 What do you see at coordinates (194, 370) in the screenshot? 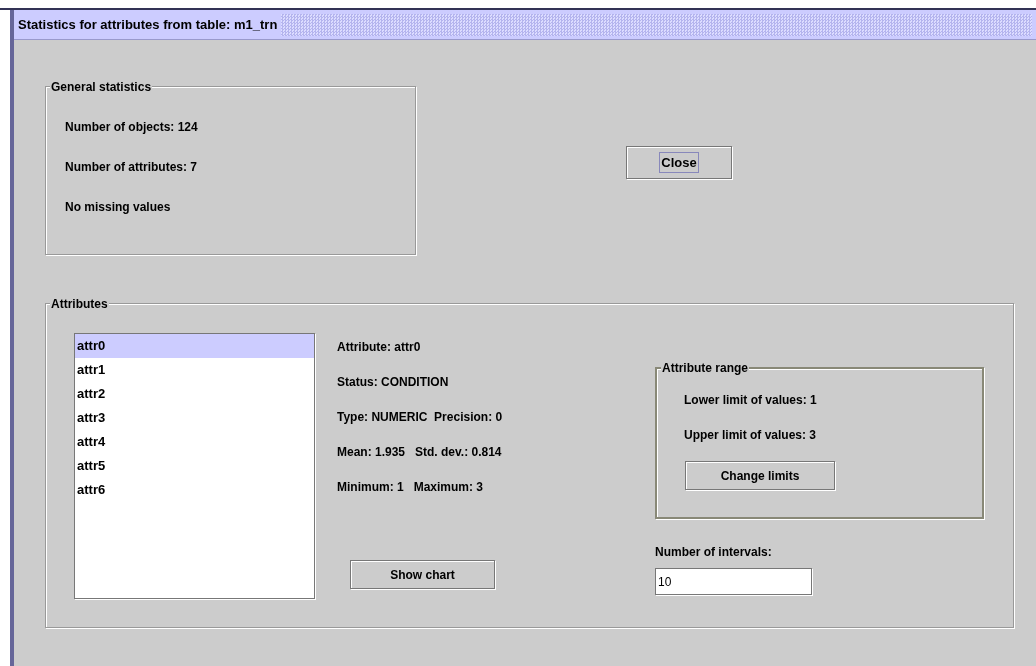
I see `attribute-list-item: attr1` at bounding box center [194, 370].